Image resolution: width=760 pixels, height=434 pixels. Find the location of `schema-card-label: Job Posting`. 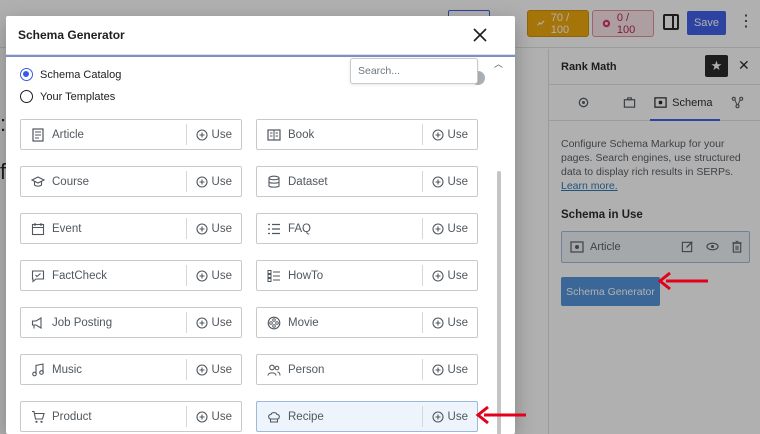

schema-card-label: Job Posting is located at coordinates (82, 322).